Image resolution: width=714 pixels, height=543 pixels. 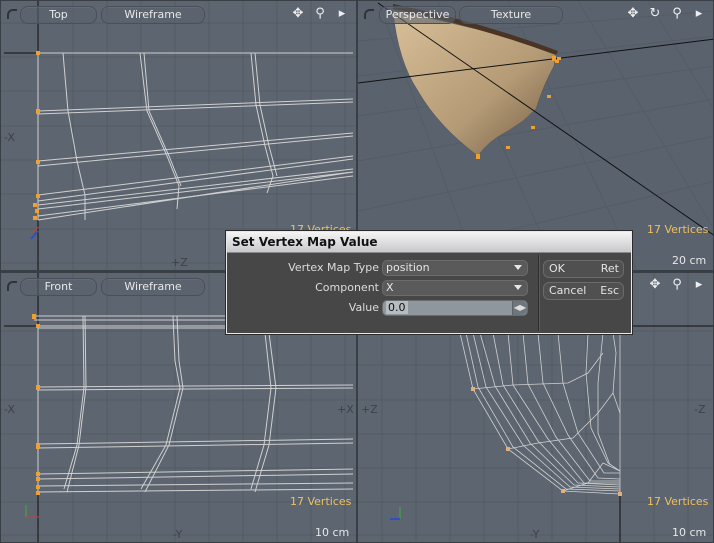 What do you see at coordinates (583, 269) in the screenshot?
I see `ok-button: OK Ret` at bounding box center [583, 269].